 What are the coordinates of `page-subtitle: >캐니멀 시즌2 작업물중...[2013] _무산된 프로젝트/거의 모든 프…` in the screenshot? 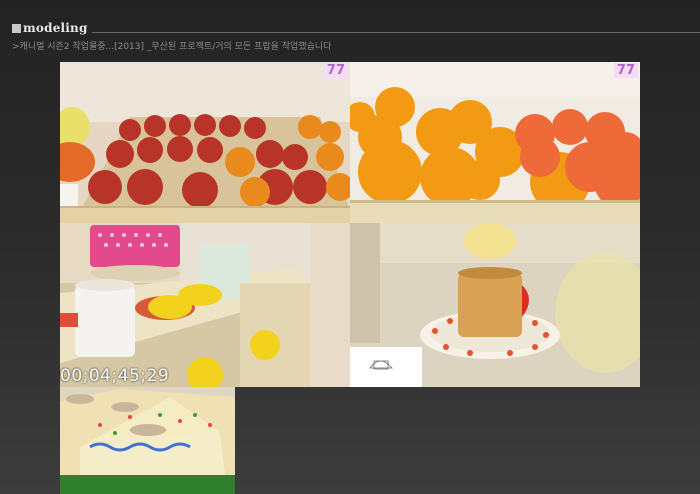 It's located at (172, 47).